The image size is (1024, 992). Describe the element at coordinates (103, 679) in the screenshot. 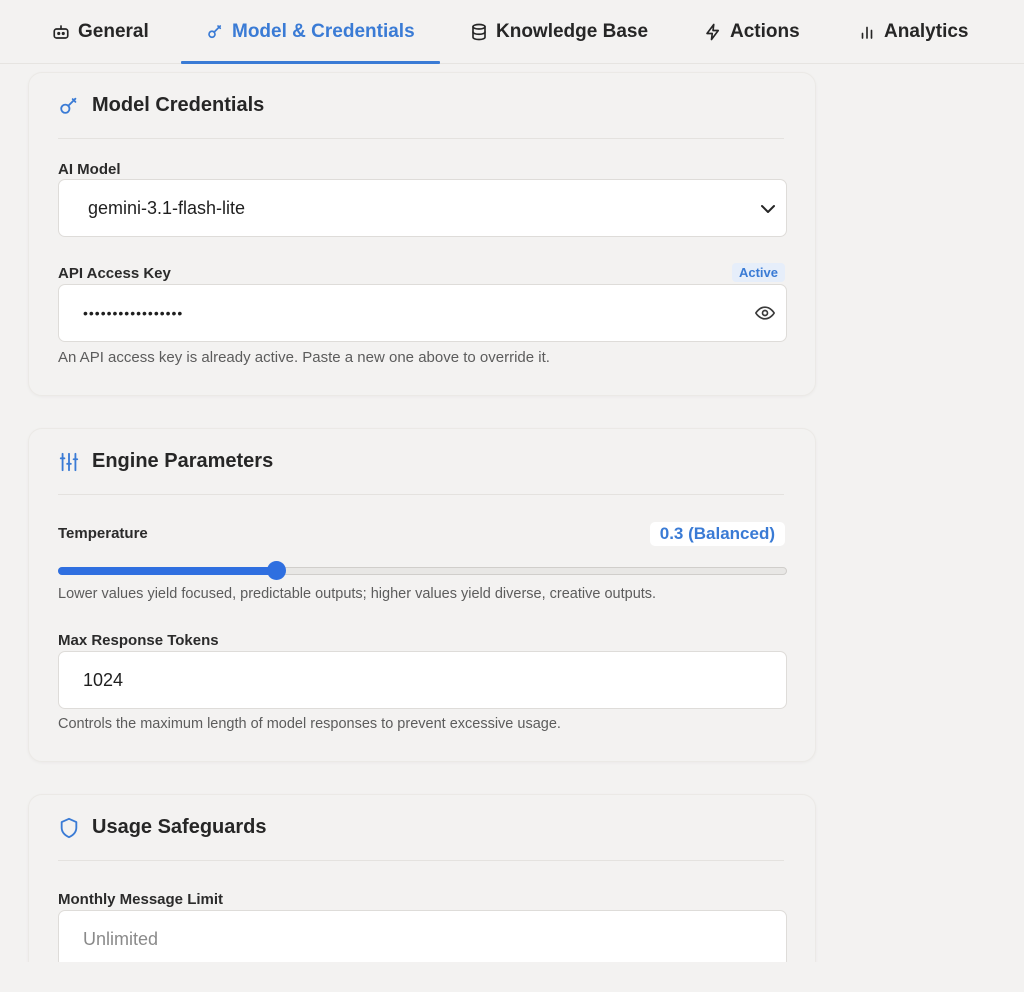

I see `max-tokens-value: 1024` at that location.